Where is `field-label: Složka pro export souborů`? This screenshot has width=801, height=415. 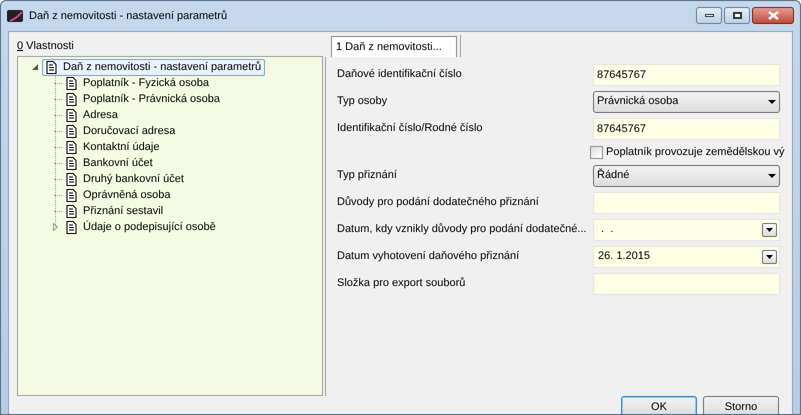
field-label: Složka pro export souborů is located at coordinates (401, 284).